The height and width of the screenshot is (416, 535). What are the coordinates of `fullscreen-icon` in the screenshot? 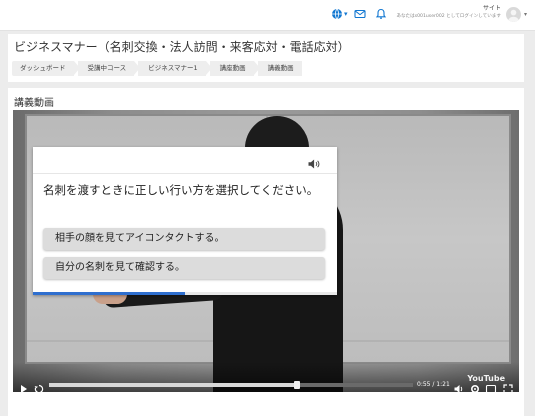 It's located at (508, 386).